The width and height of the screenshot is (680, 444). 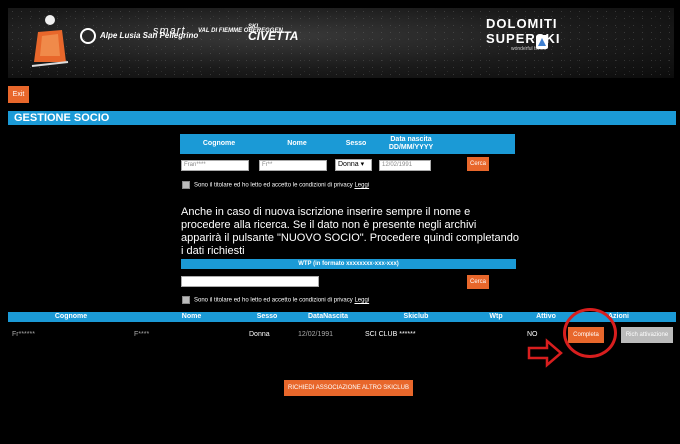 What do you see at coordinates (23, 334) in the screenshot?
I see `cell-cognome: Fr******` at bounding box center [23, 334].